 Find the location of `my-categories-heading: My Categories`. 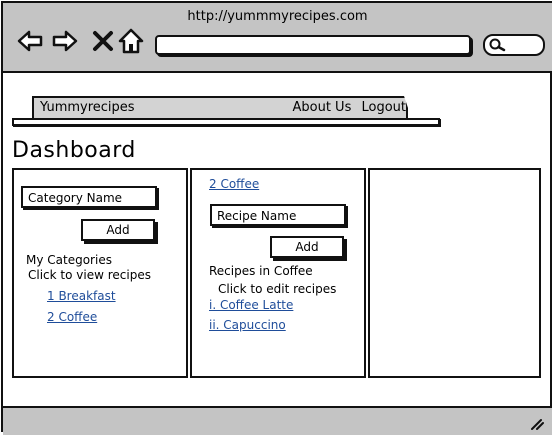

my-categories-heading: My Categories is located at coordinates (69, 260).